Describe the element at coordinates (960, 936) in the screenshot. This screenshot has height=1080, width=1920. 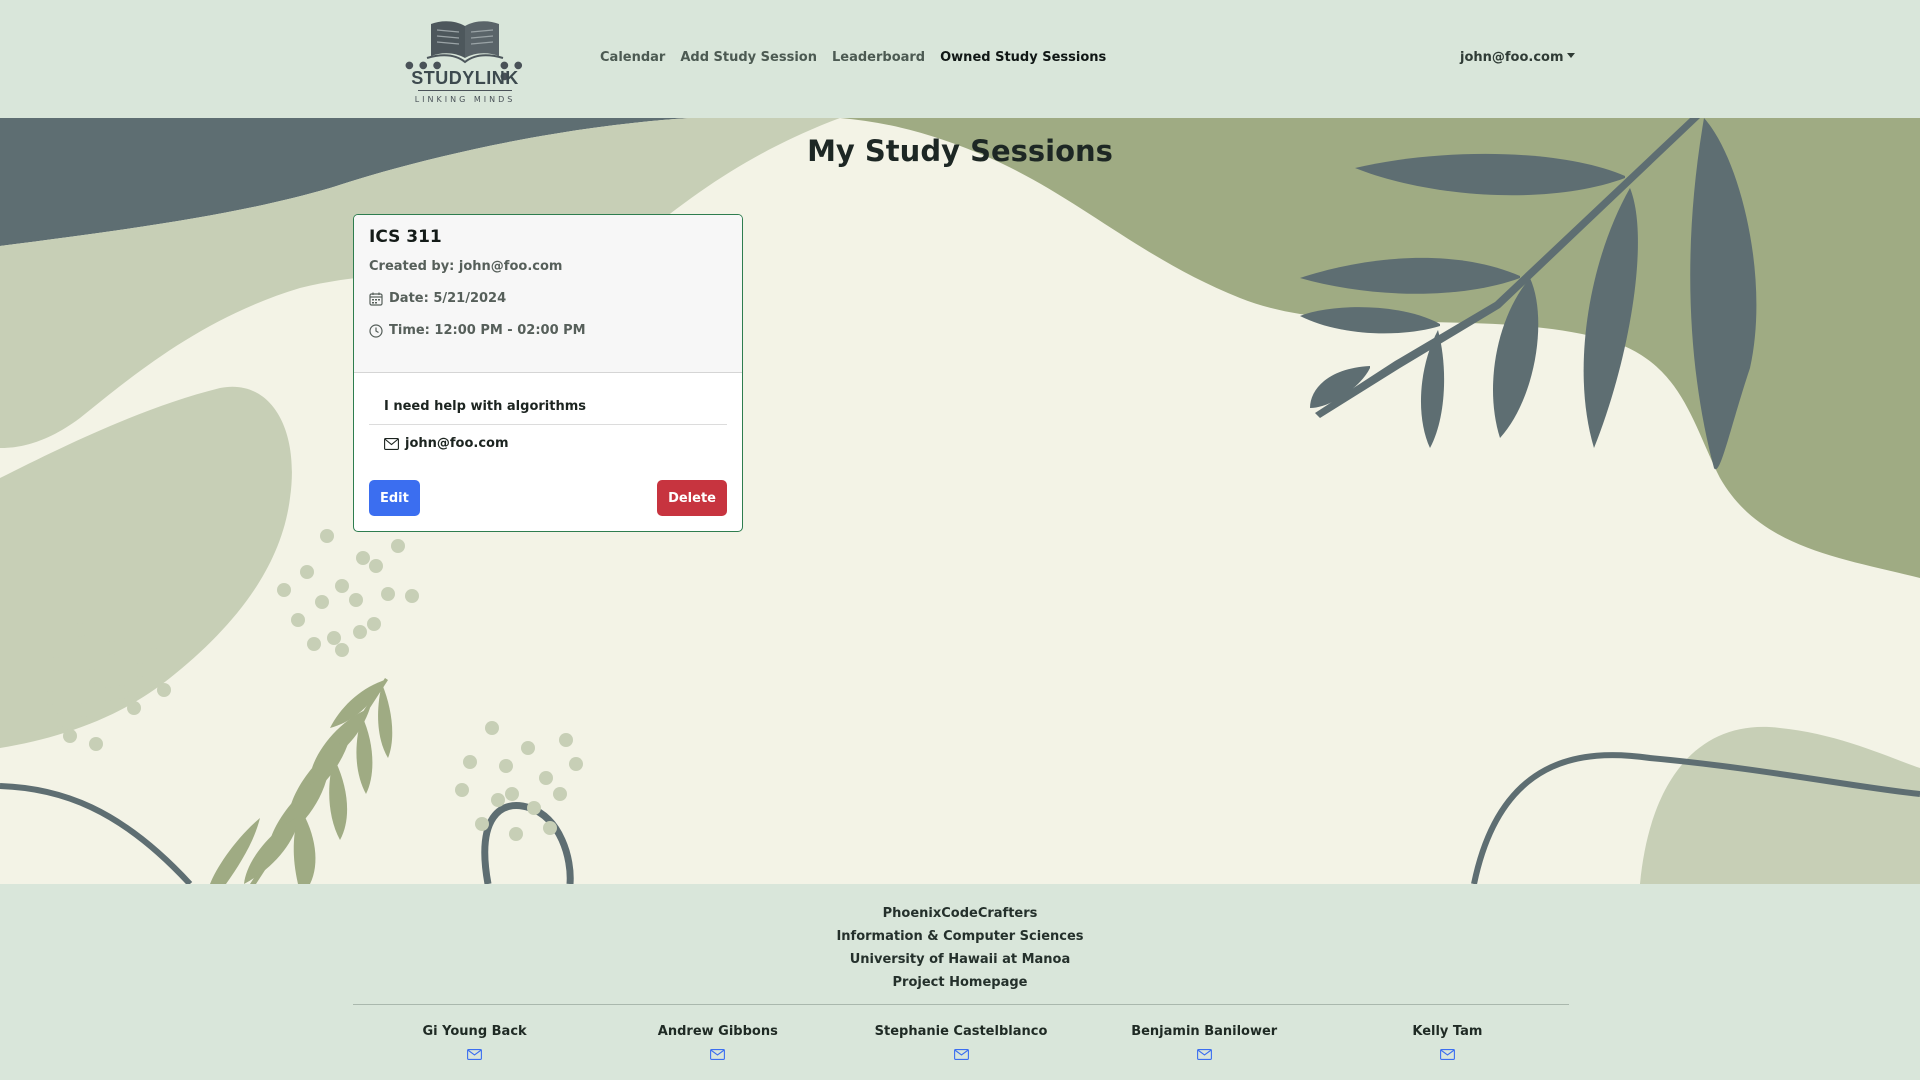
I see `footer-department: Information & Computer Sciences` at that location.